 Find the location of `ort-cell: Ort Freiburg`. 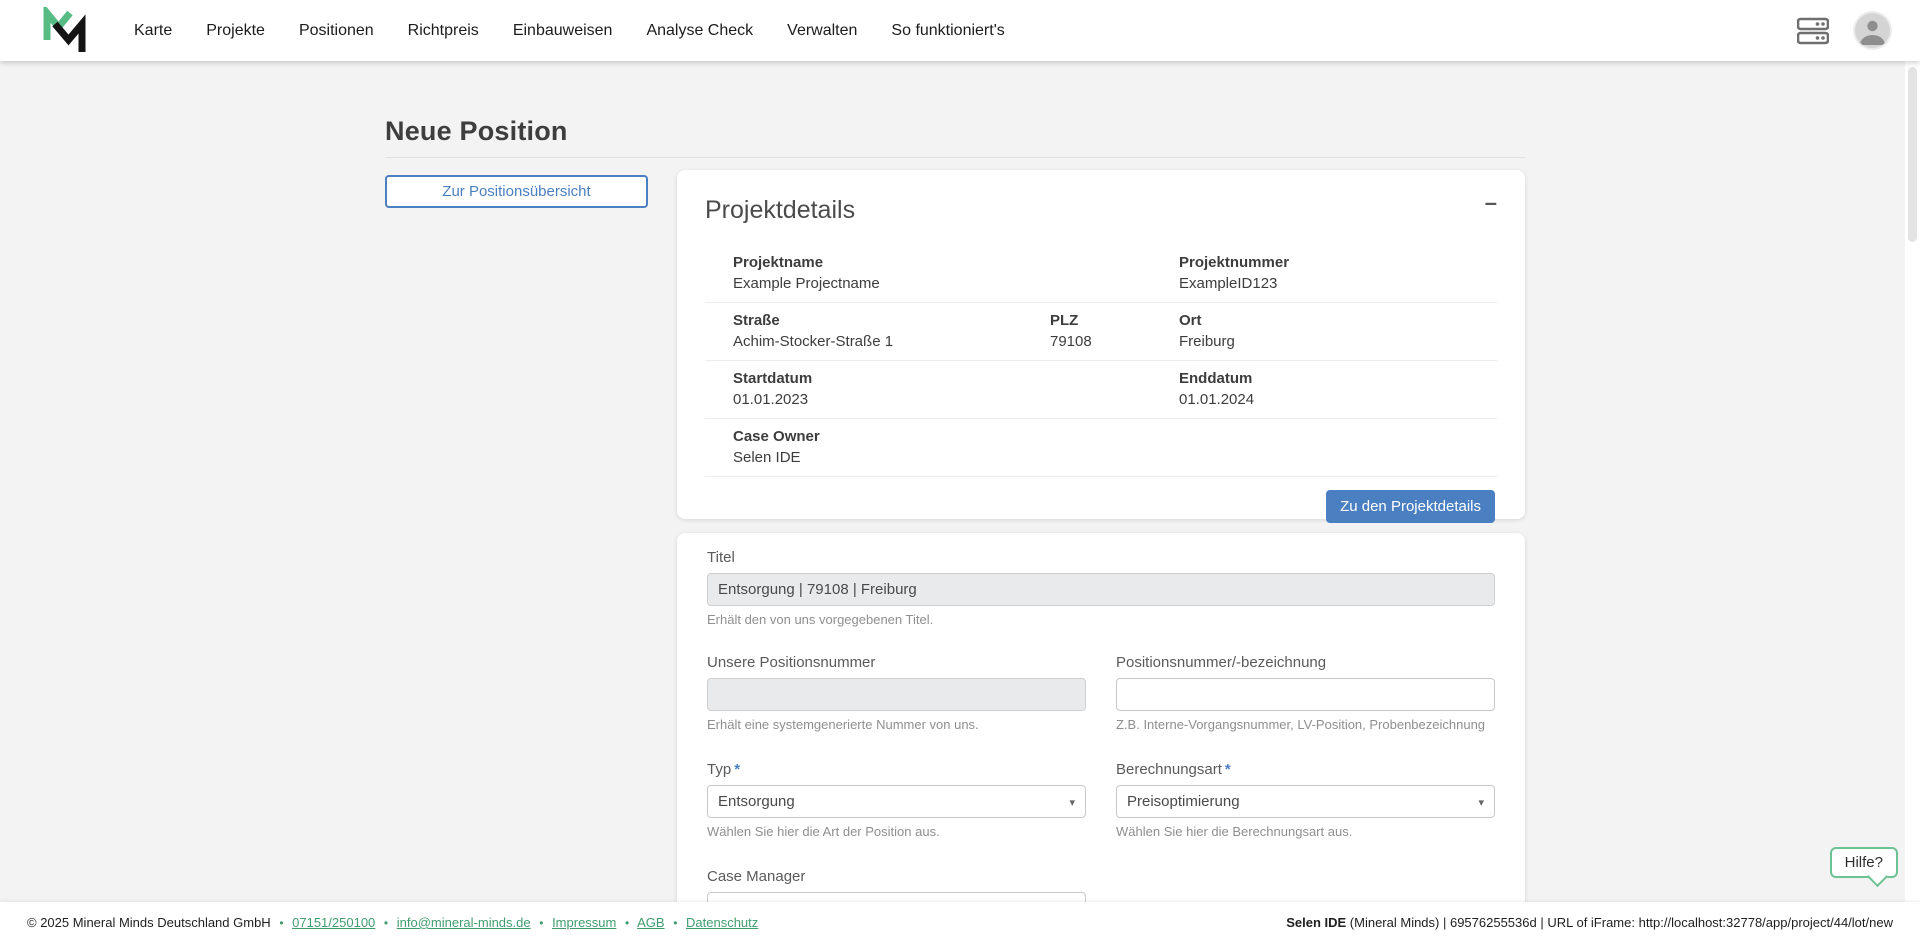

ort-cell: Ort Freiburg is located at coordinates (1338, 331).